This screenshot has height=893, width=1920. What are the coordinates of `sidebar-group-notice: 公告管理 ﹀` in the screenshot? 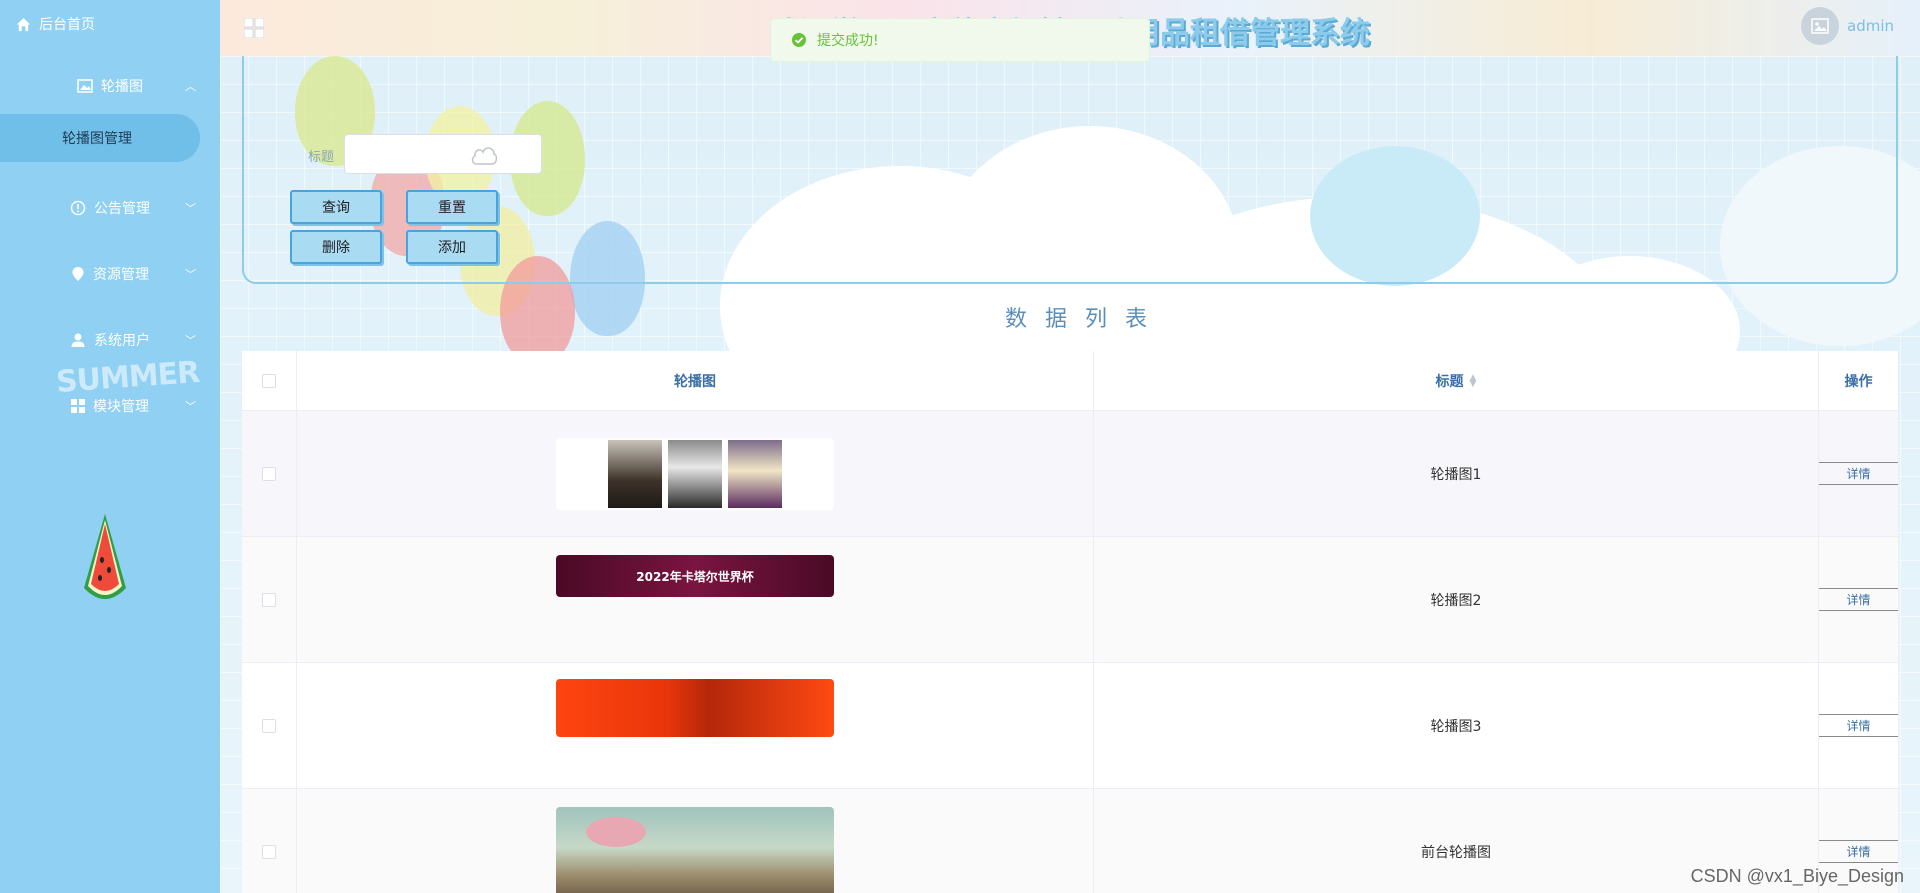 It's located at (110, 208).